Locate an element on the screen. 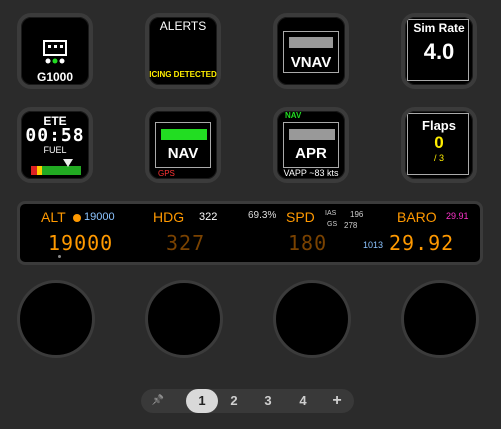  fuel-gauge-bar is located at coordinates (56, 170).